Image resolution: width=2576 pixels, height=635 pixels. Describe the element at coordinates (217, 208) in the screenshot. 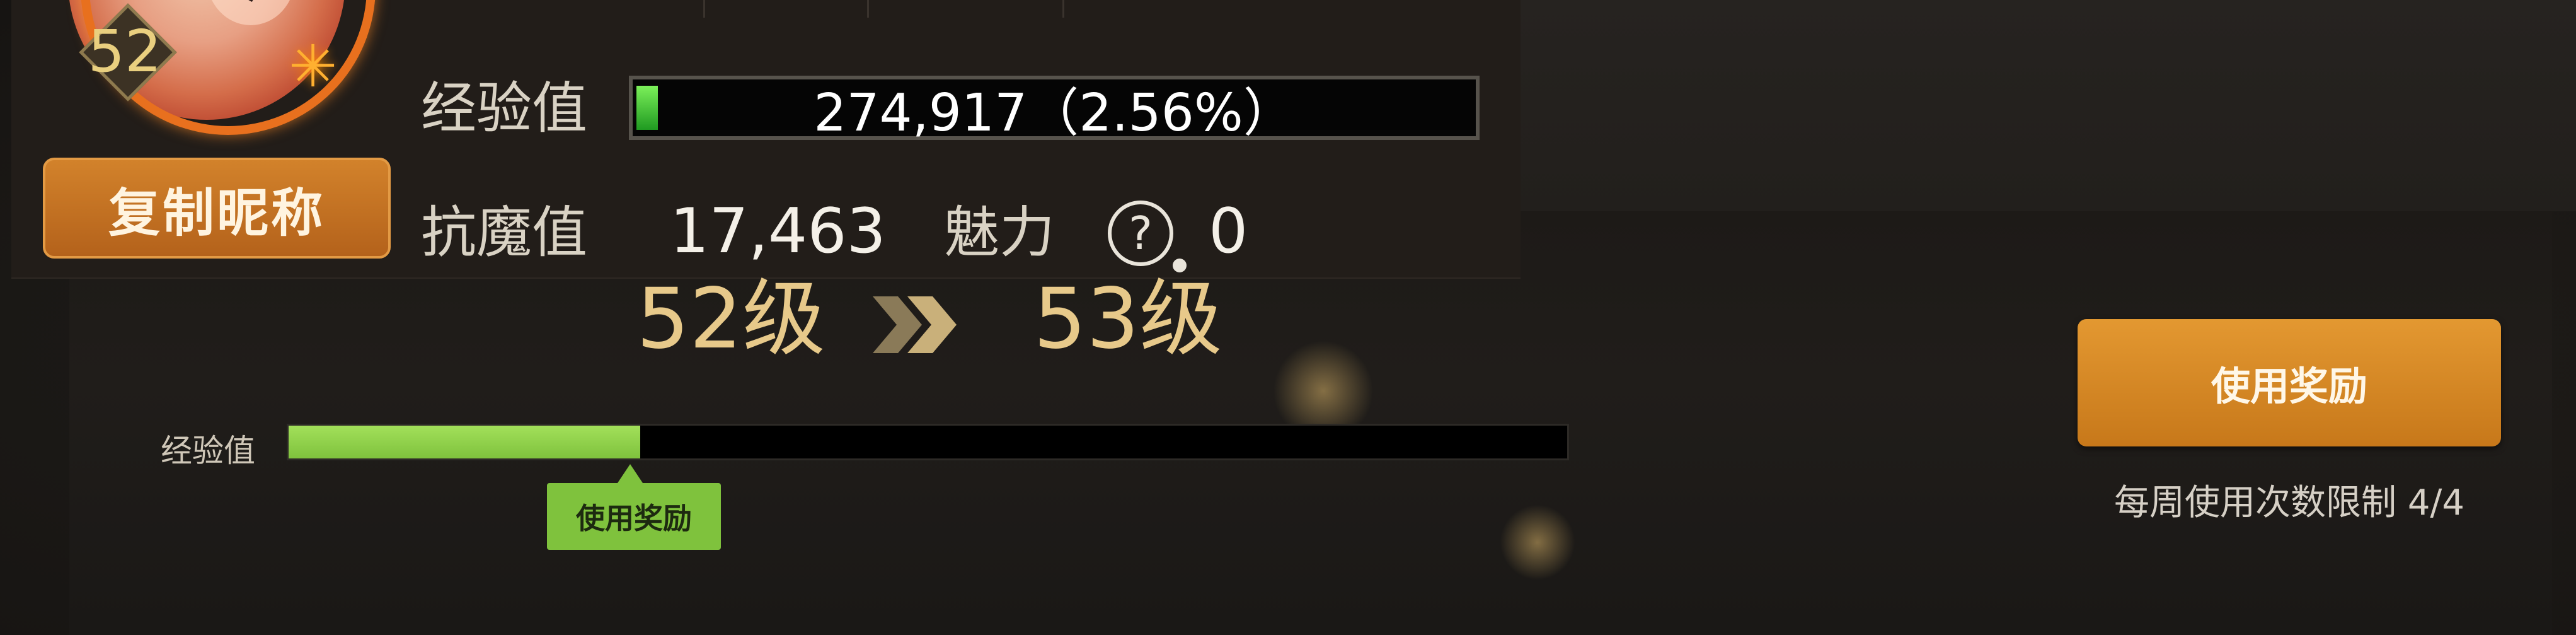

I see `copy-nickname-button: 复制昵称` at that location.